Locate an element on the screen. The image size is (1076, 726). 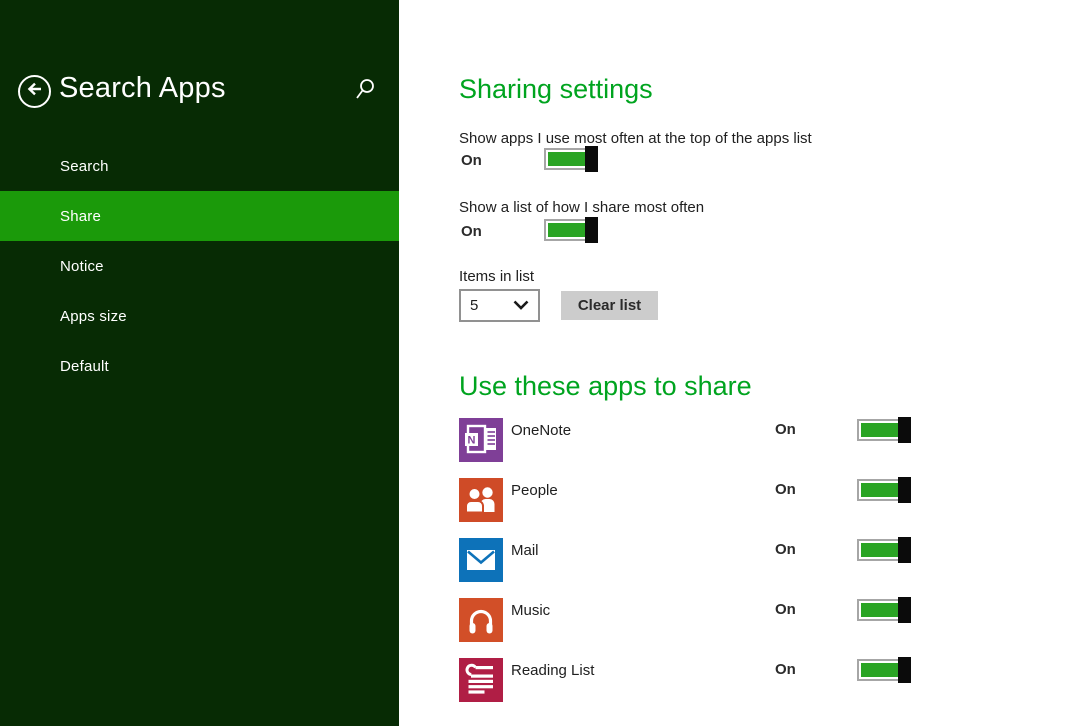
app-name: OneNote is located at coordinates (541, 430).